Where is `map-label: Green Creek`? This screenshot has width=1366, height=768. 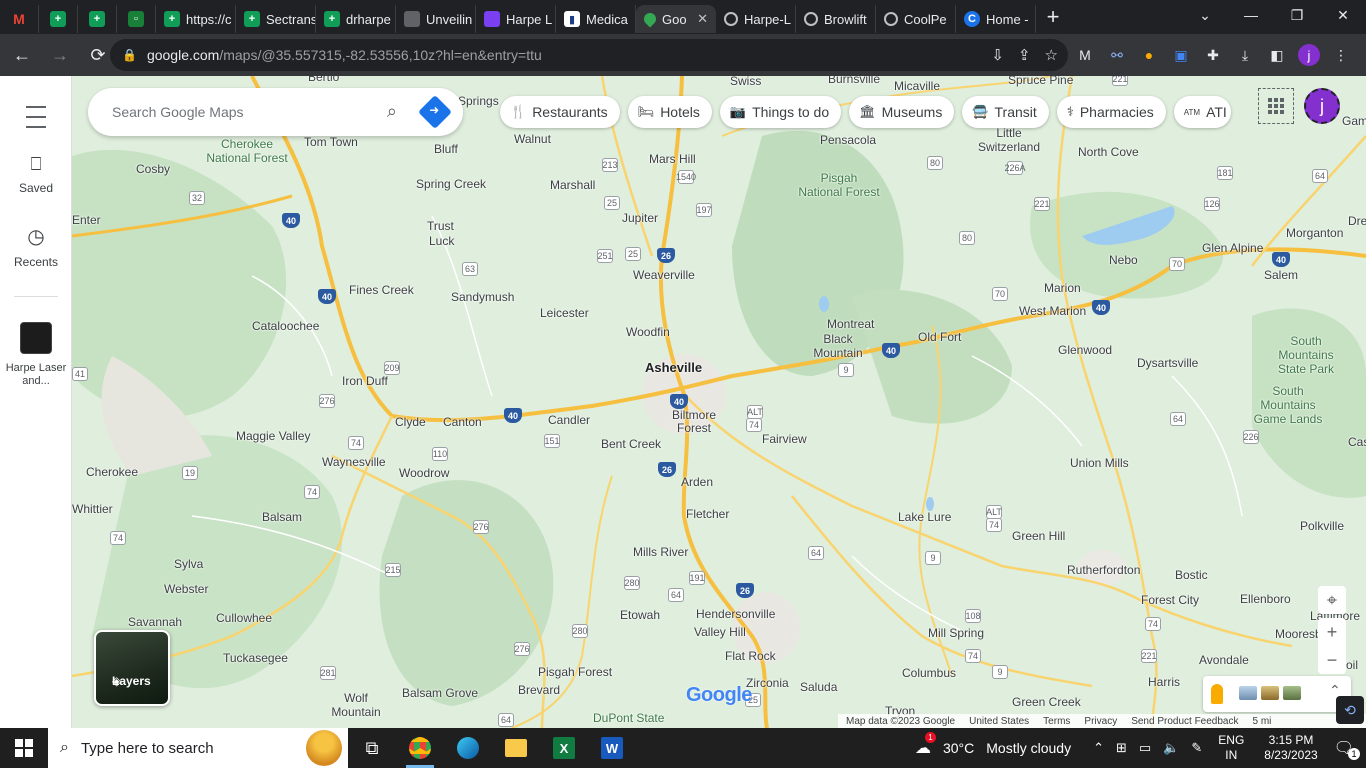
map-label: Green Creek is located at coordinates (1046, 702).